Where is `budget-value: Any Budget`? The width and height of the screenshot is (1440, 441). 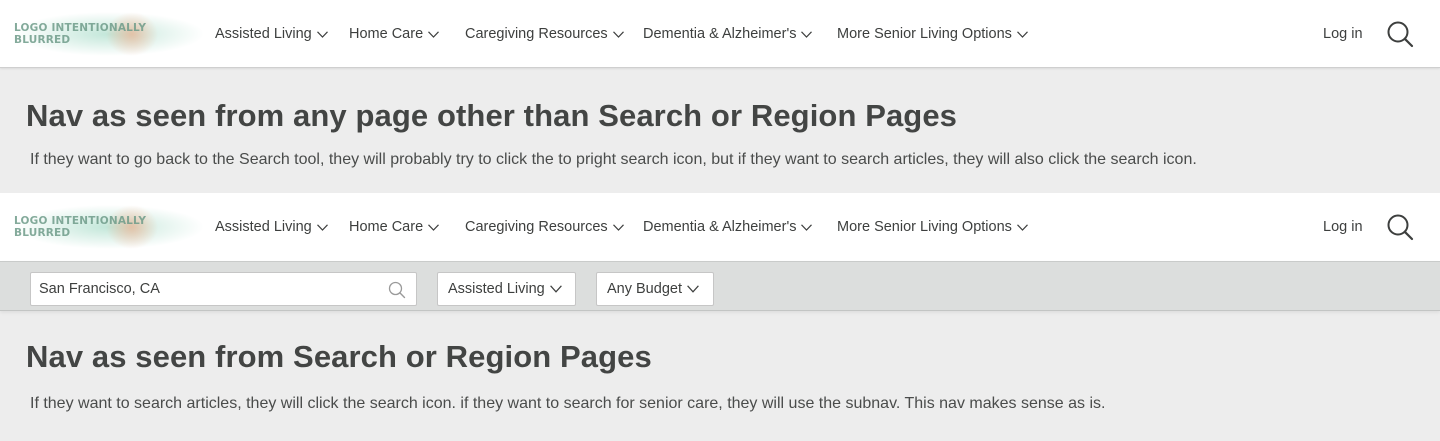 budget-value: Any Budget is located at coordinates (644, 289).